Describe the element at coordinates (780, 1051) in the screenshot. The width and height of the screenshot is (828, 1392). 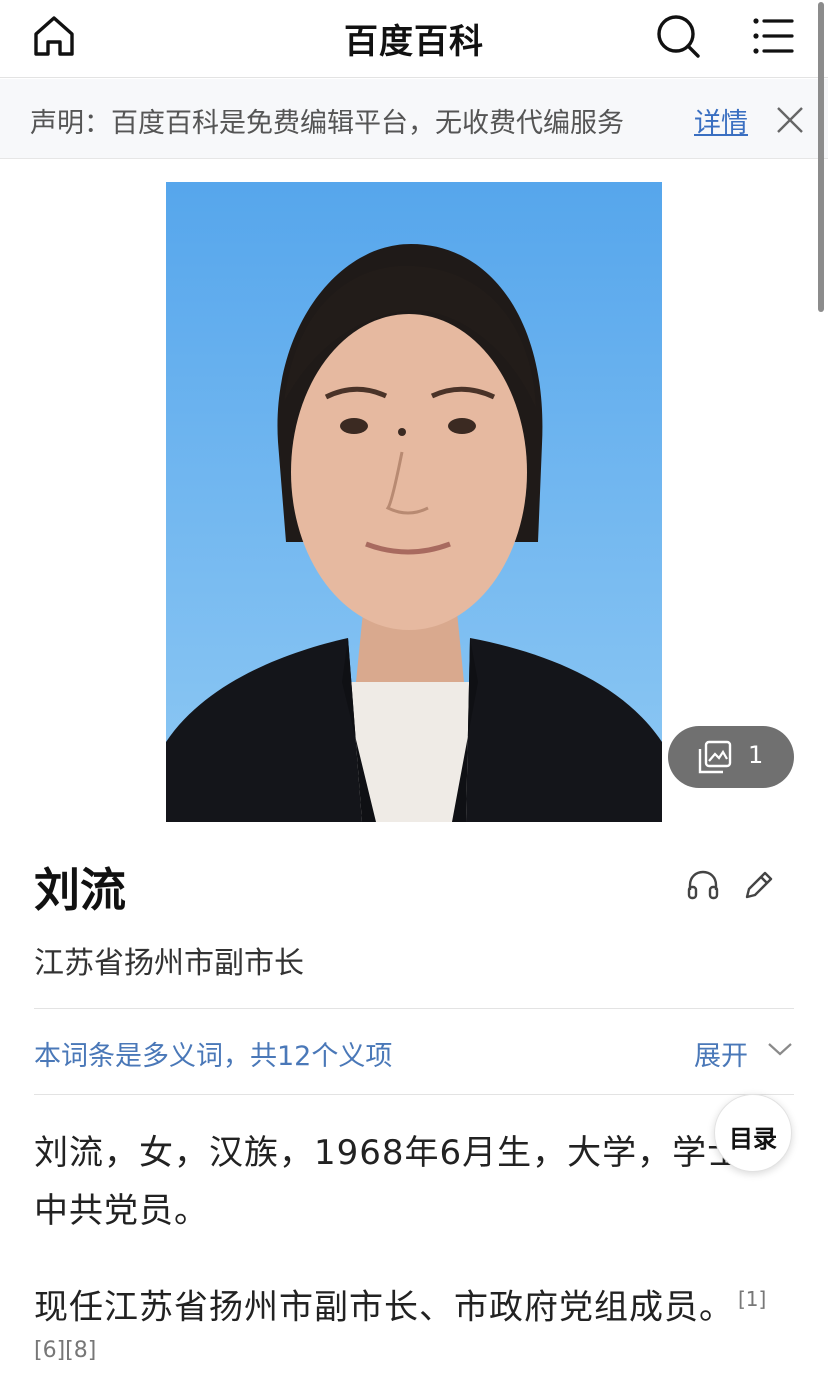
I see `chevron-down-icon` at that location.